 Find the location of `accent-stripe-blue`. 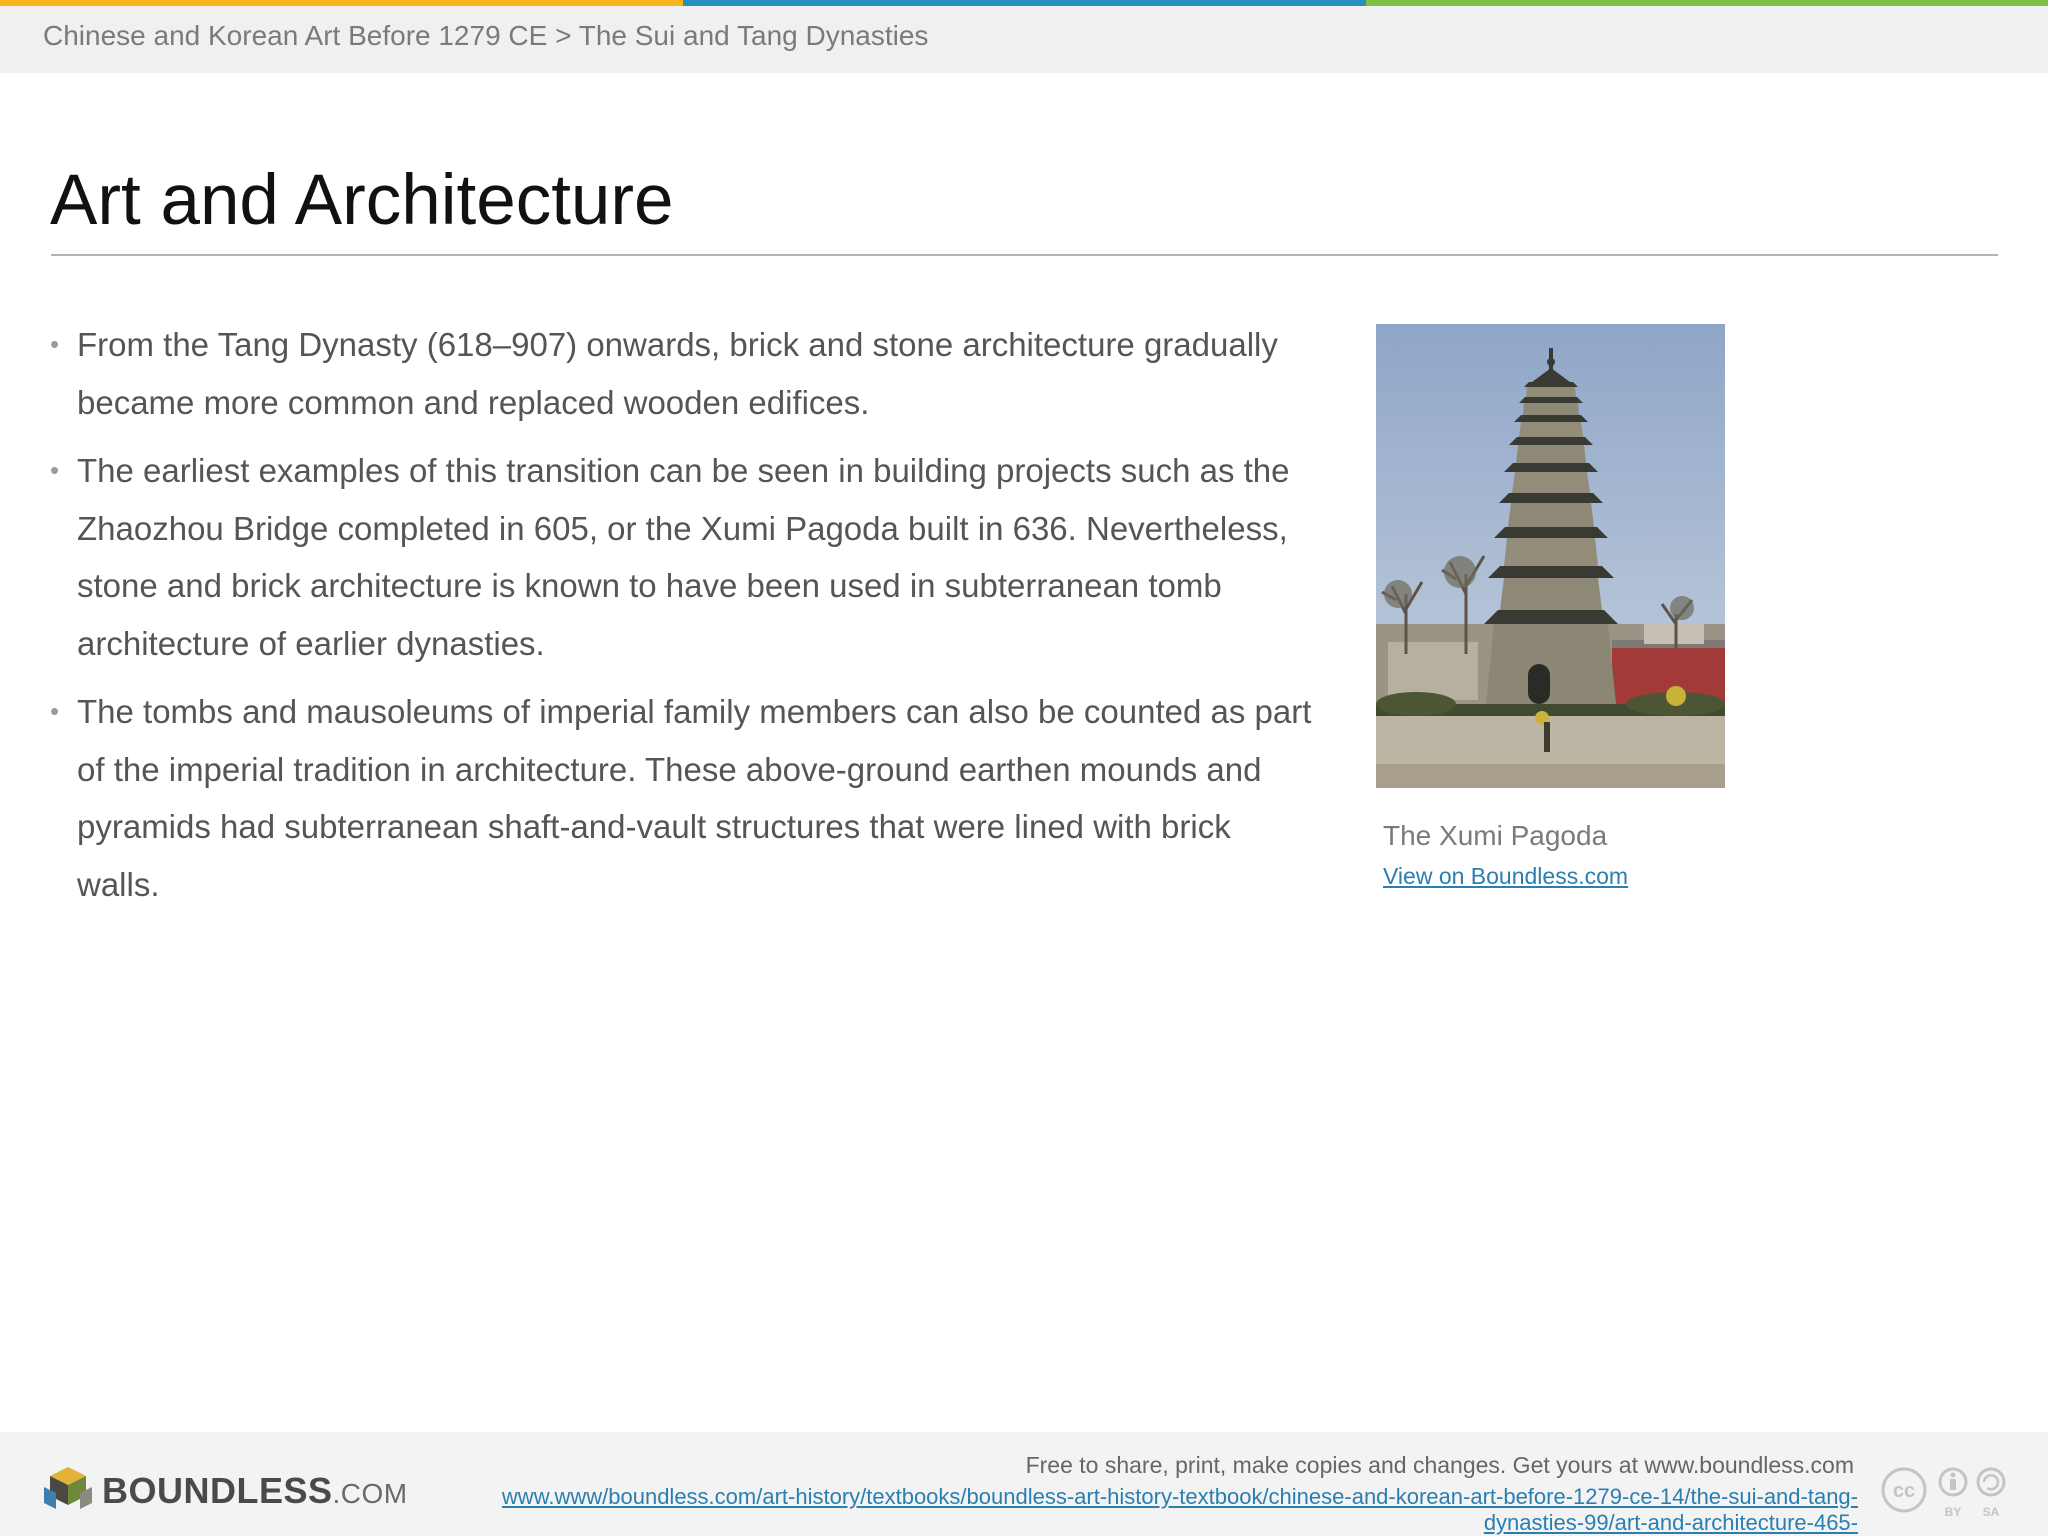

accent-stripe-blue is located at coordinates (1024, 3).